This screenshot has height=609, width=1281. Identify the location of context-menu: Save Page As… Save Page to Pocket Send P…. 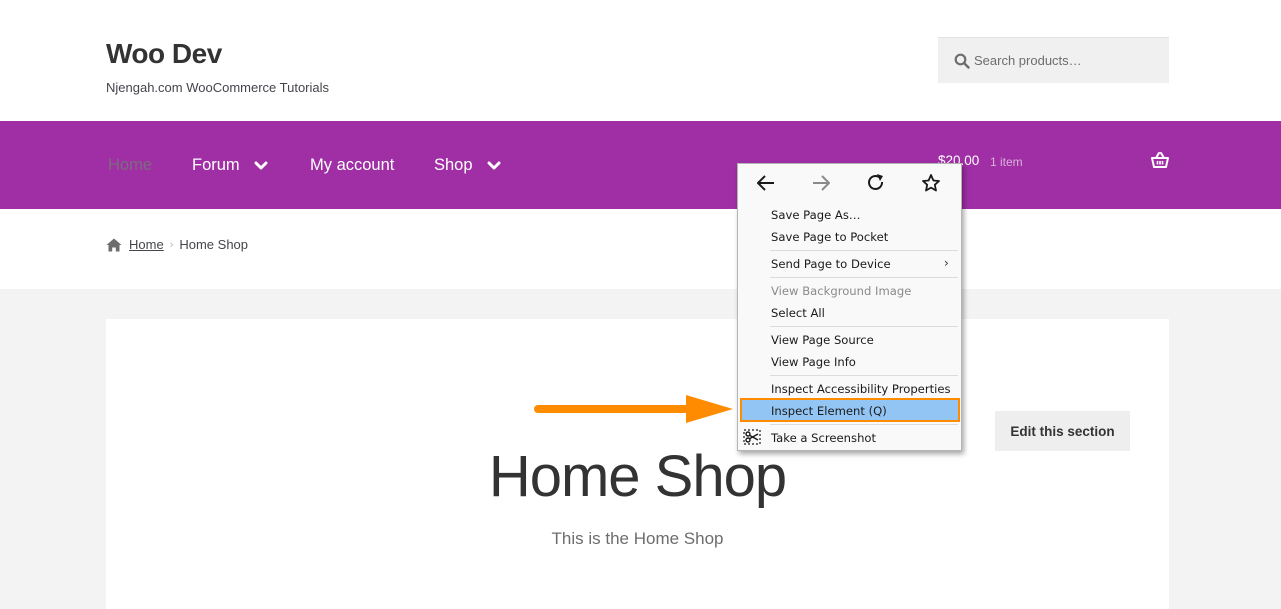
(849, 307).